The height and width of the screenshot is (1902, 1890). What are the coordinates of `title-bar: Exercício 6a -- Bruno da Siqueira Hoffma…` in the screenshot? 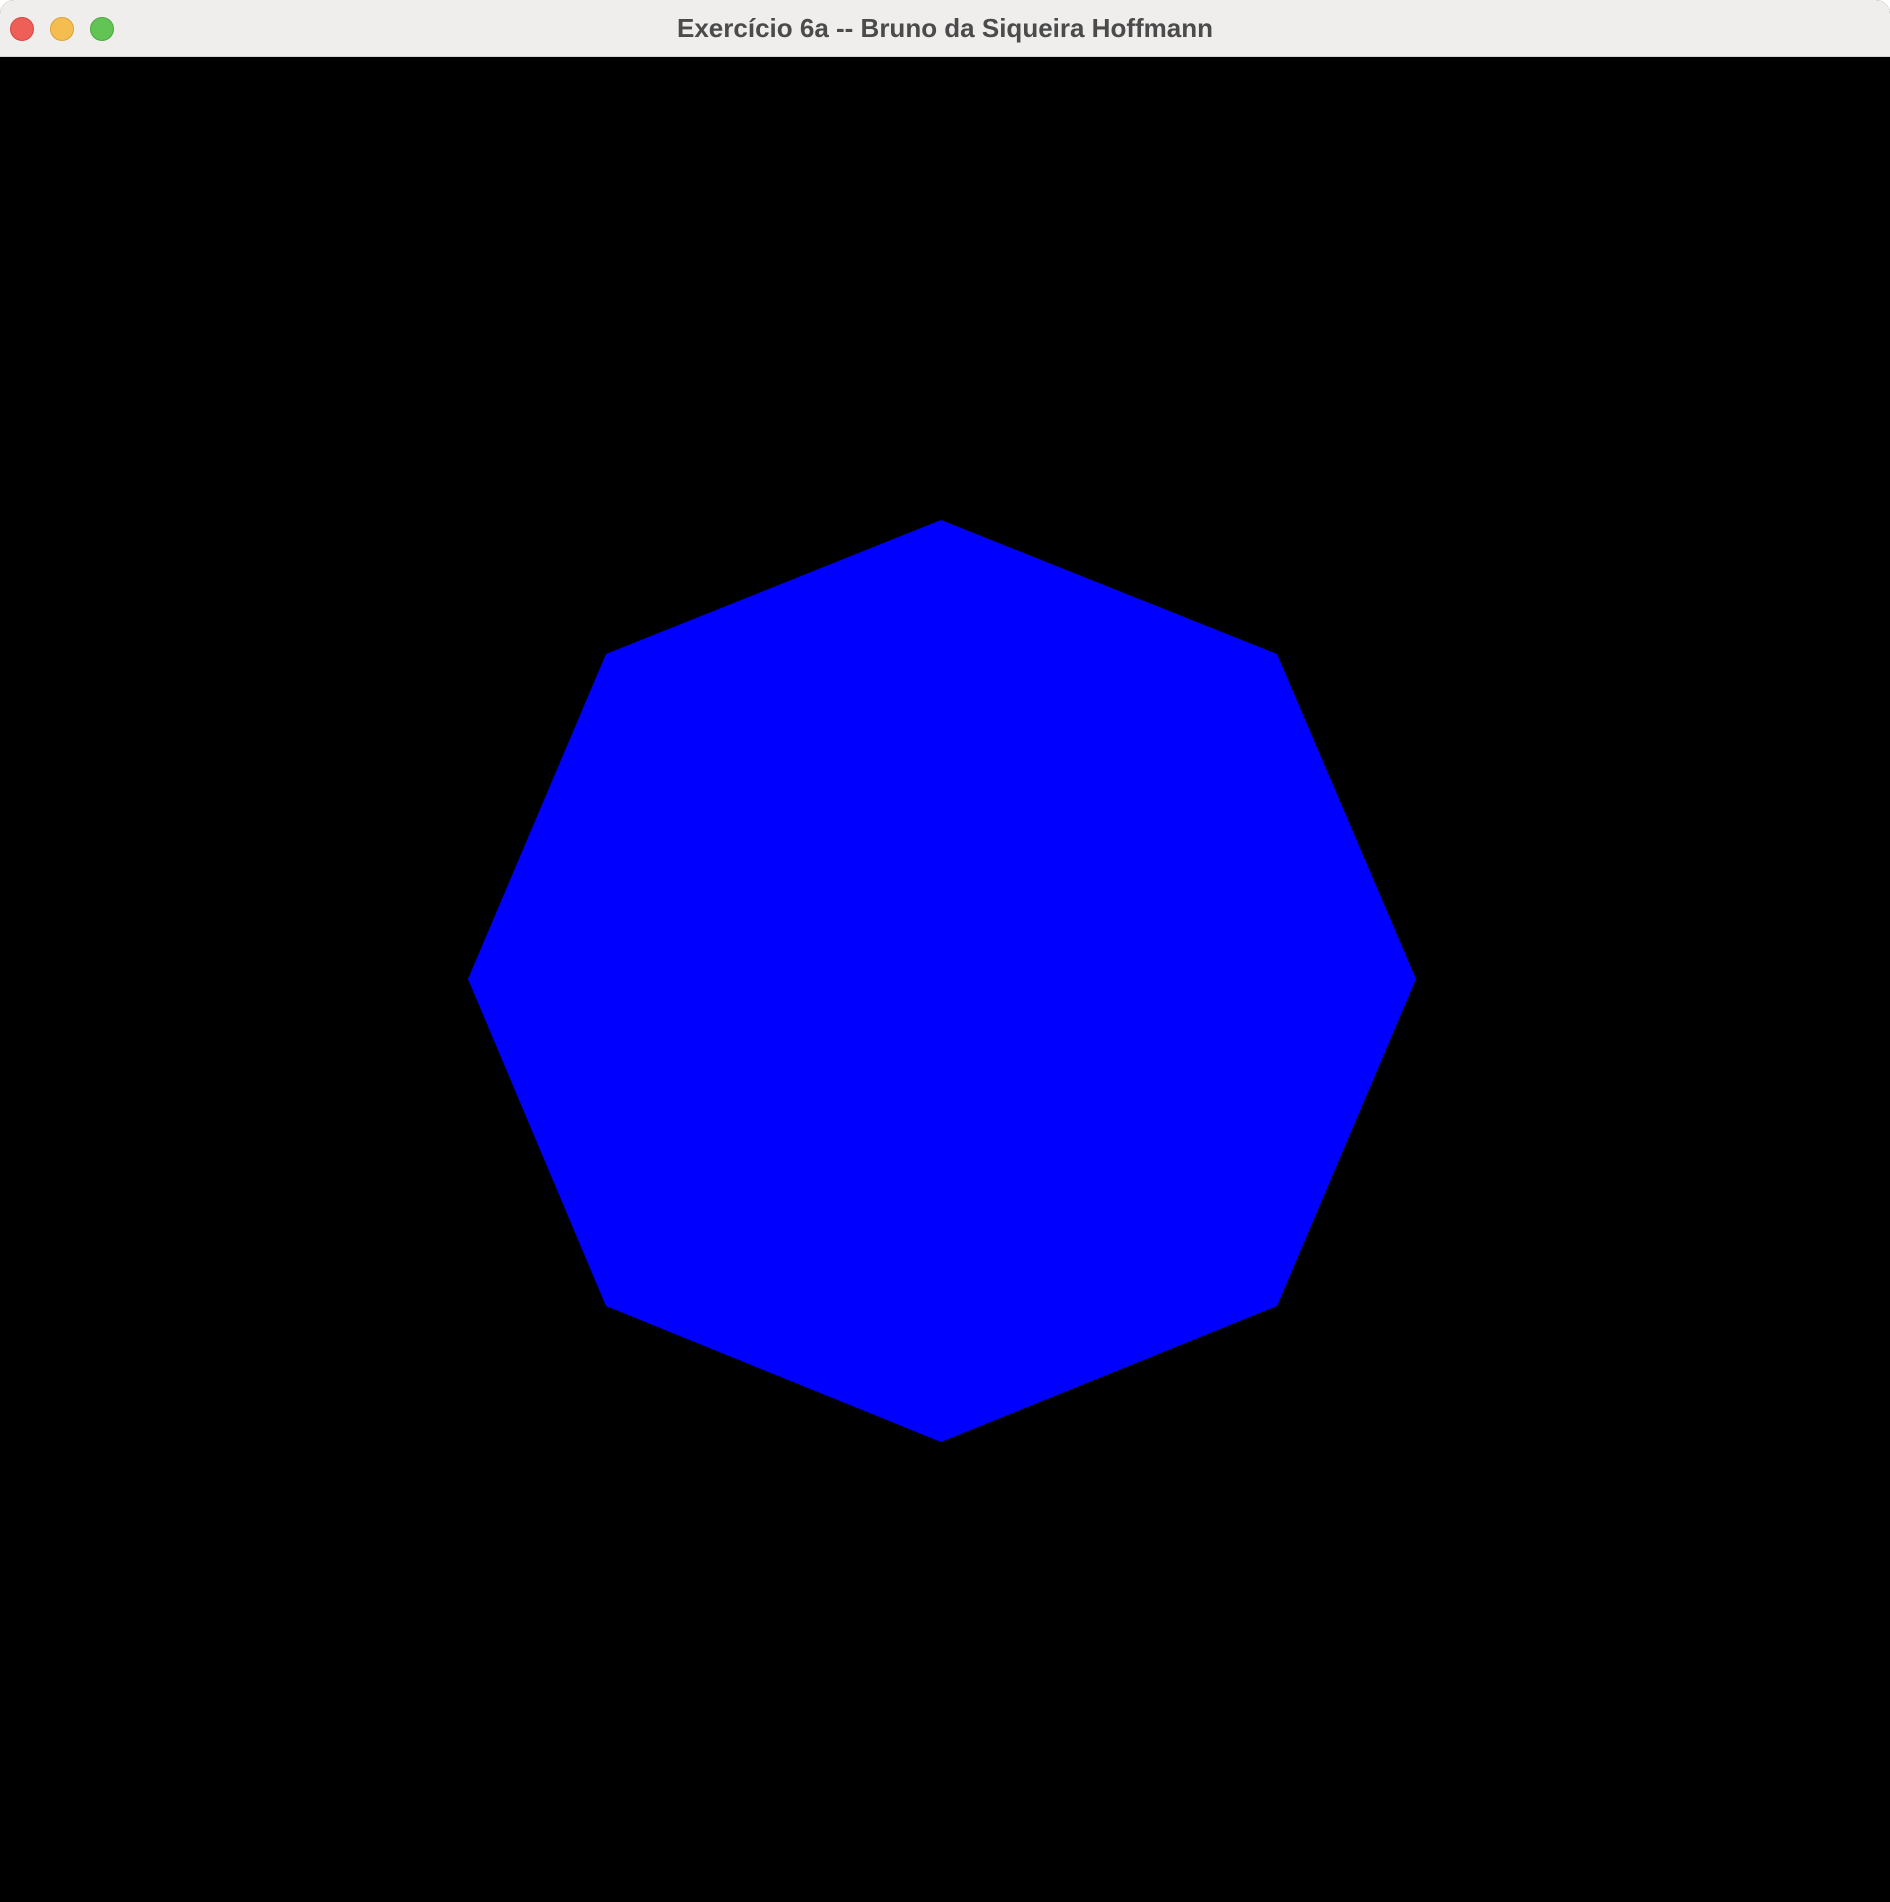 It's located at (945, 28).